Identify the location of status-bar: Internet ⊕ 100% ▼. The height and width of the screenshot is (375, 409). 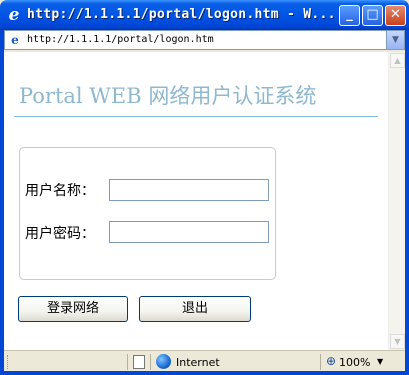
(204, 361).